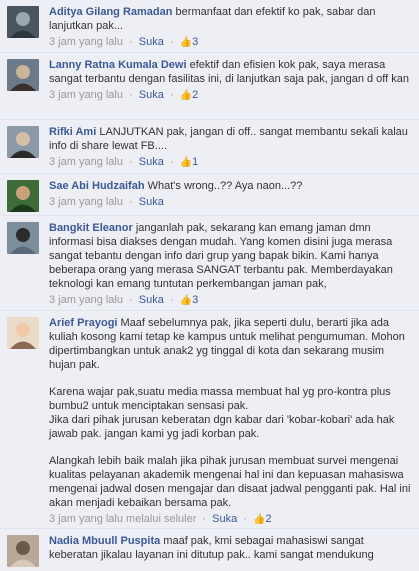 The image size is (419, 571). What do you see at coordinates (91, 228) in the screenshot?
I see `comment-author-link: Bangkit Eleanor` at bounding box center [91, 228].